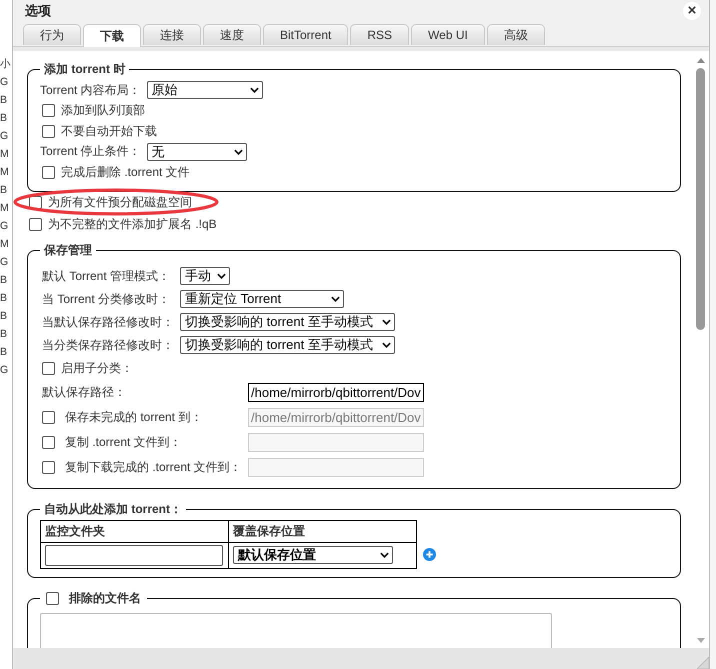  I want to click on add-icon, so click(429, 554).